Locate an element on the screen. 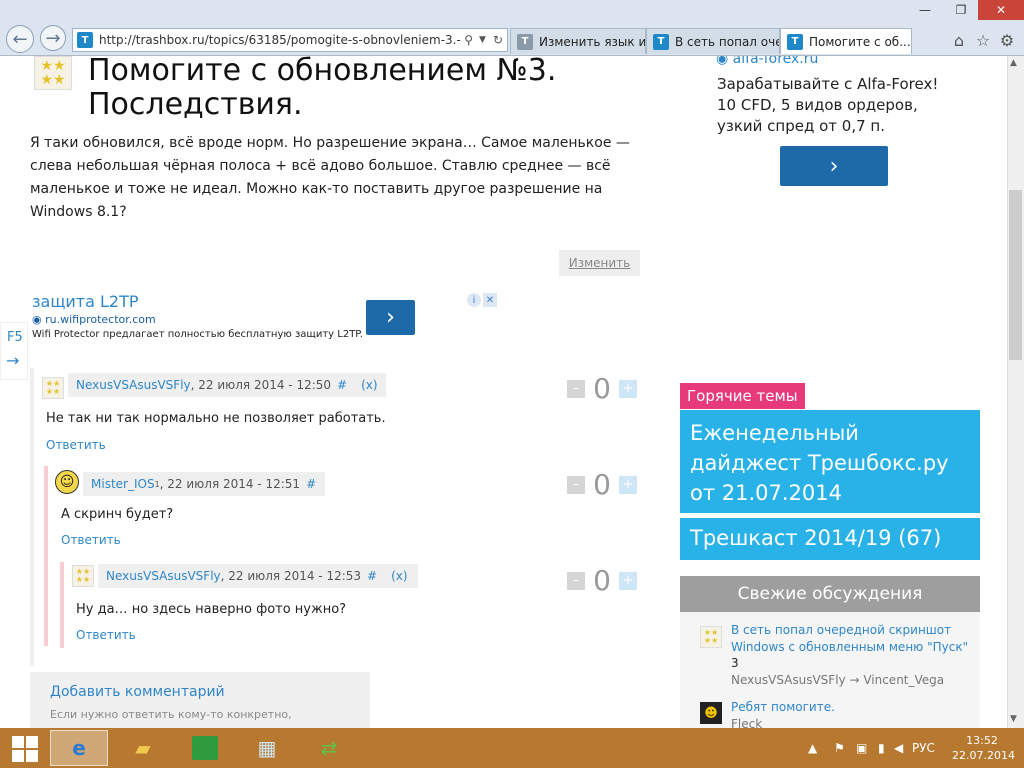 The width and height of the screenshot is (1024, 768). topic-avatar: ★★ ★★ is located at coordinates (53, 73).